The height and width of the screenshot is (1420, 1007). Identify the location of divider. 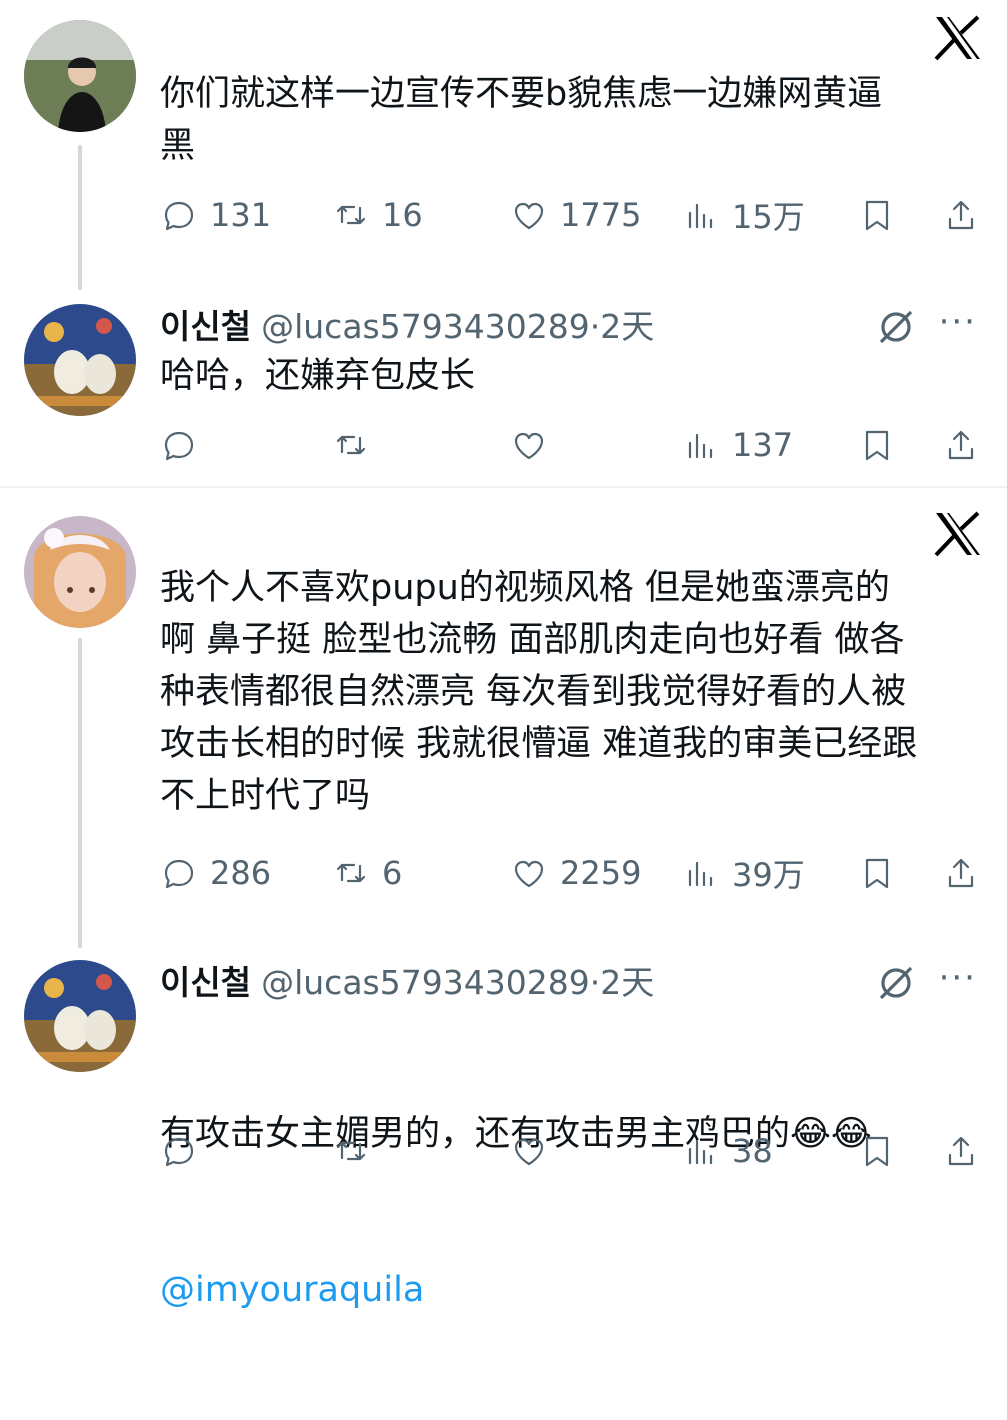
(503, 487).